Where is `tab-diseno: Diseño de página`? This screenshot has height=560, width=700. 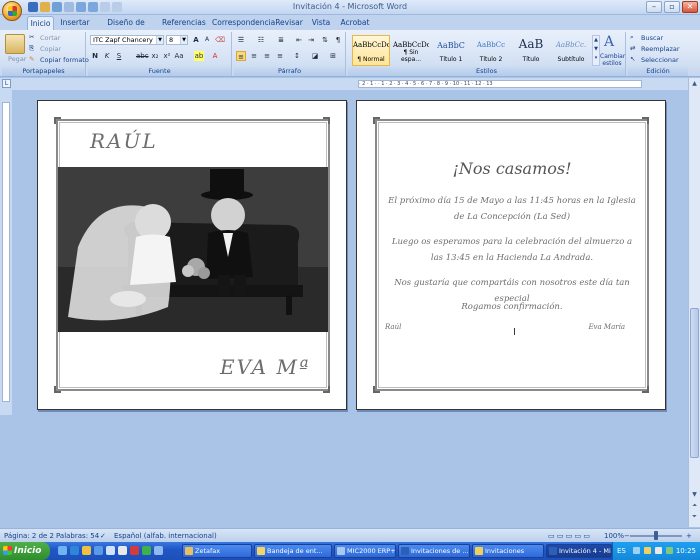
tab-diseno: Diseño de página is located at coordinates (126, 28).